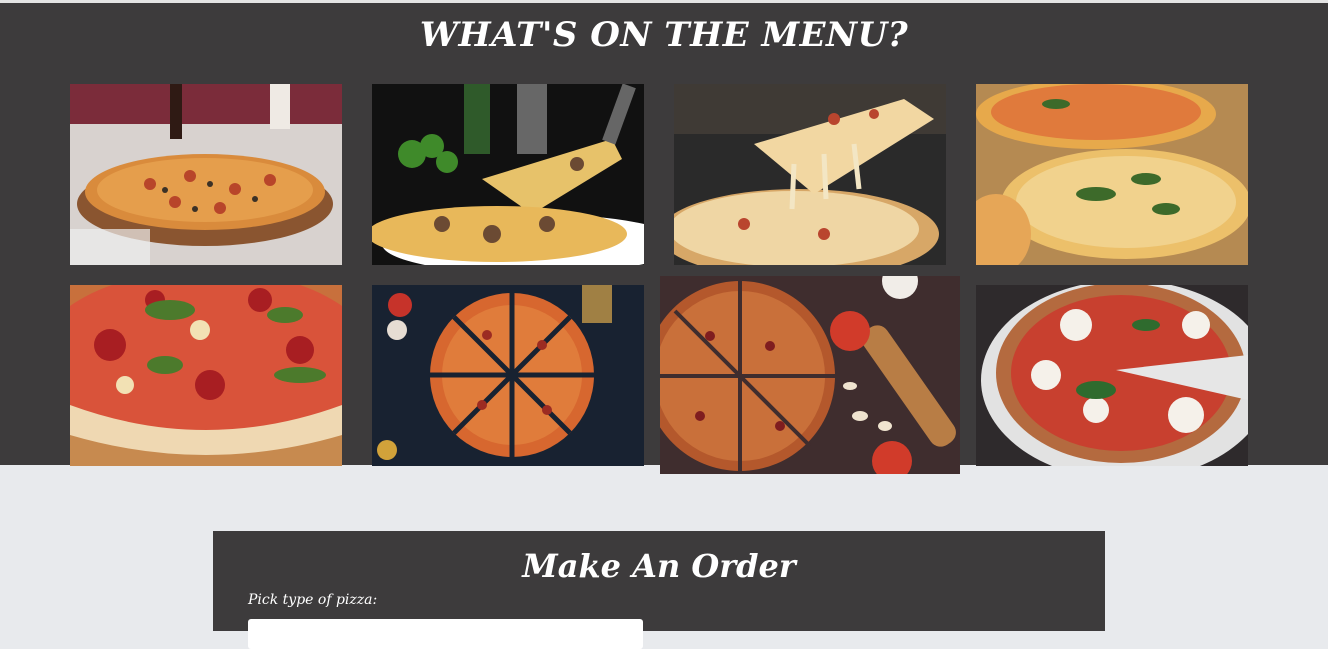 Image resolution: width=1328 pixels, height=649 pixels. I want to click on order-heading: Make An Order, so click(659, 566).